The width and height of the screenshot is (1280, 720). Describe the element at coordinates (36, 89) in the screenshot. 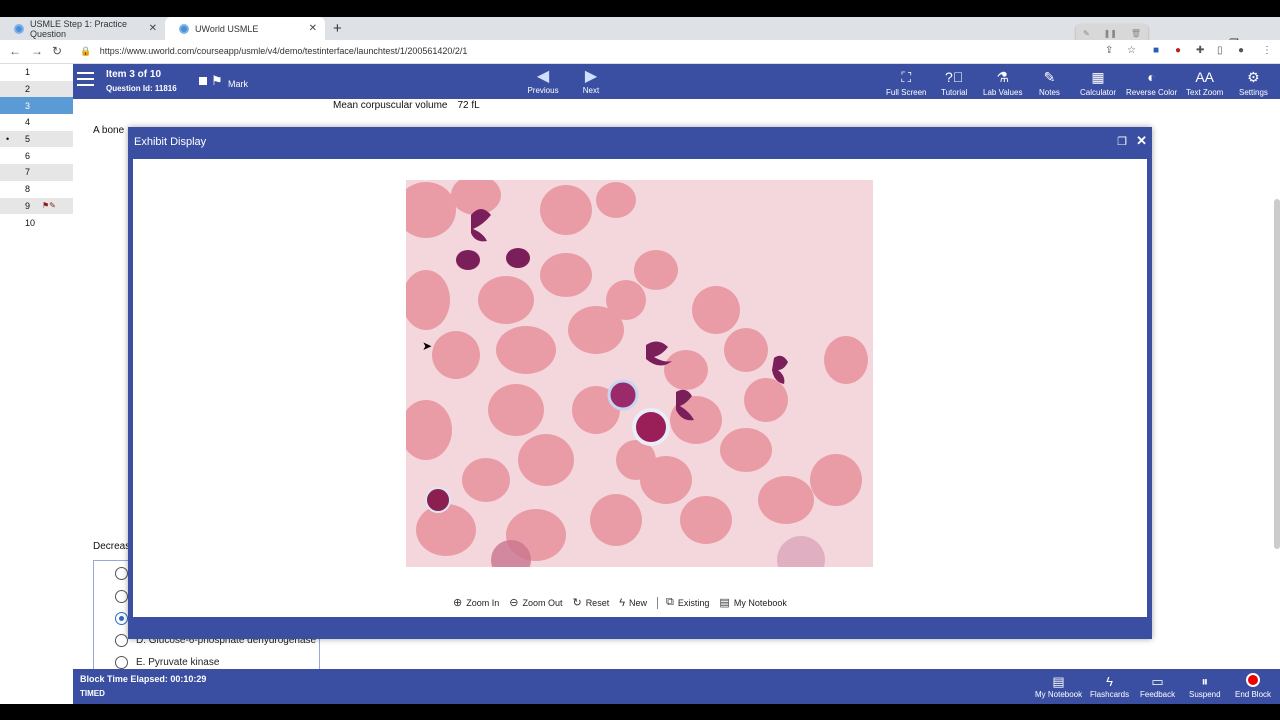

I see `question-item-2: 2` at that location.